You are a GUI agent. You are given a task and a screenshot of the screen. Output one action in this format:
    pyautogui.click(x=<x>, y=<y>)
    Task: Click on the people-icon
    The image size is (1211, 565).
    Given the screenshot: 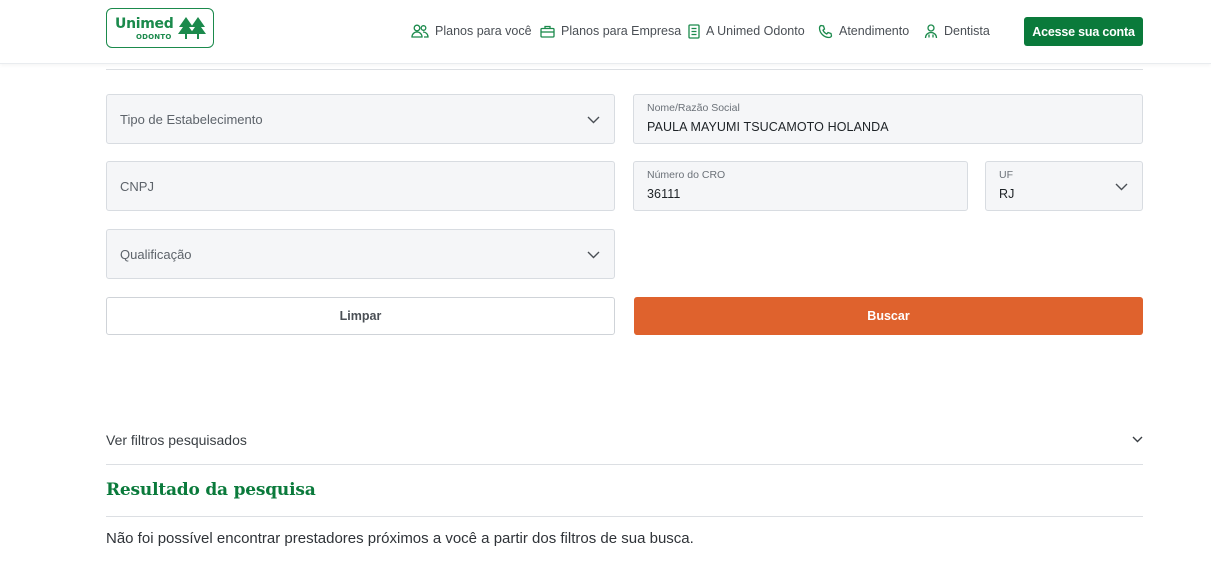 What is the action you would take?
    pyautogui.click(x=420, y=31)
    